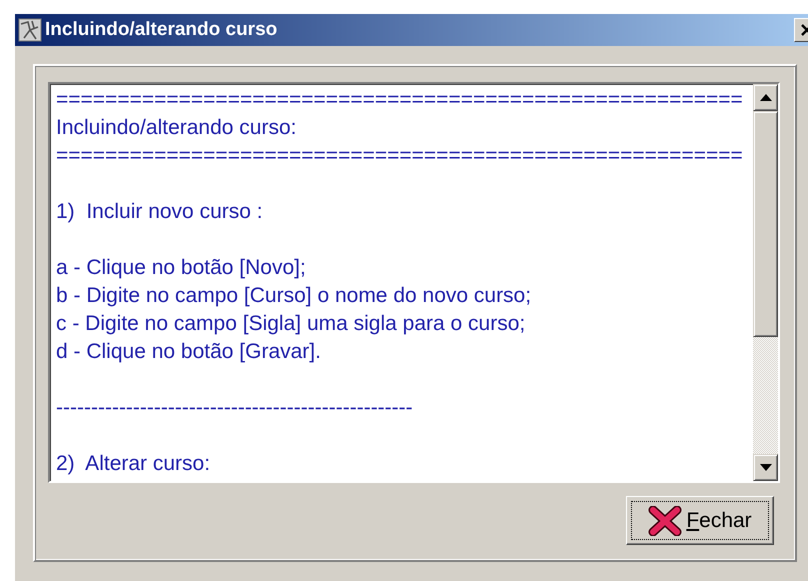 This screenshot has width=808, height=581. I want to click on help-text-line: Incluindo/alterando curso:, so click(177, 128).